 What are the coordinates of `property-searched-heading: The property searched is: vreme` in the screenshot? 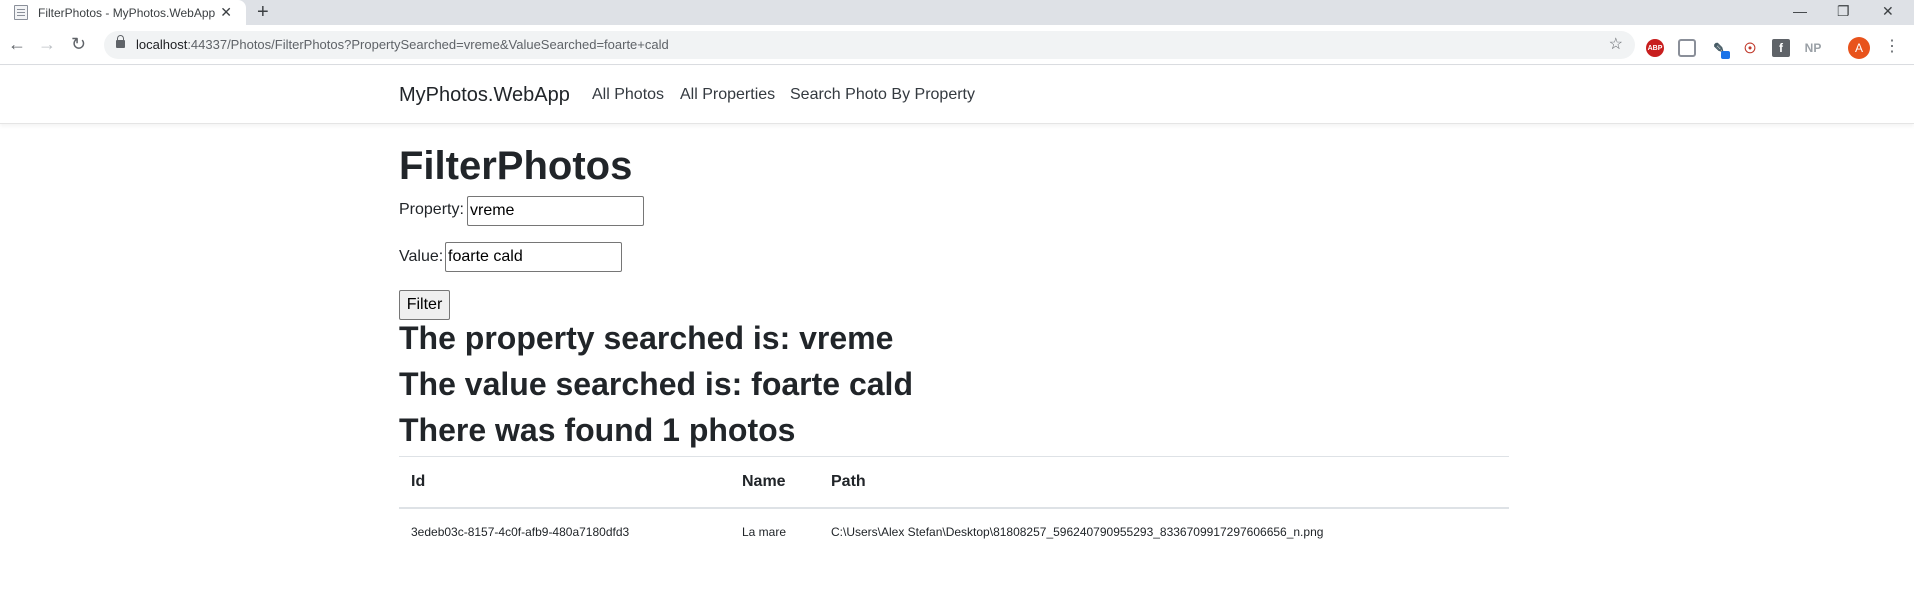 It's located at (646, 338).